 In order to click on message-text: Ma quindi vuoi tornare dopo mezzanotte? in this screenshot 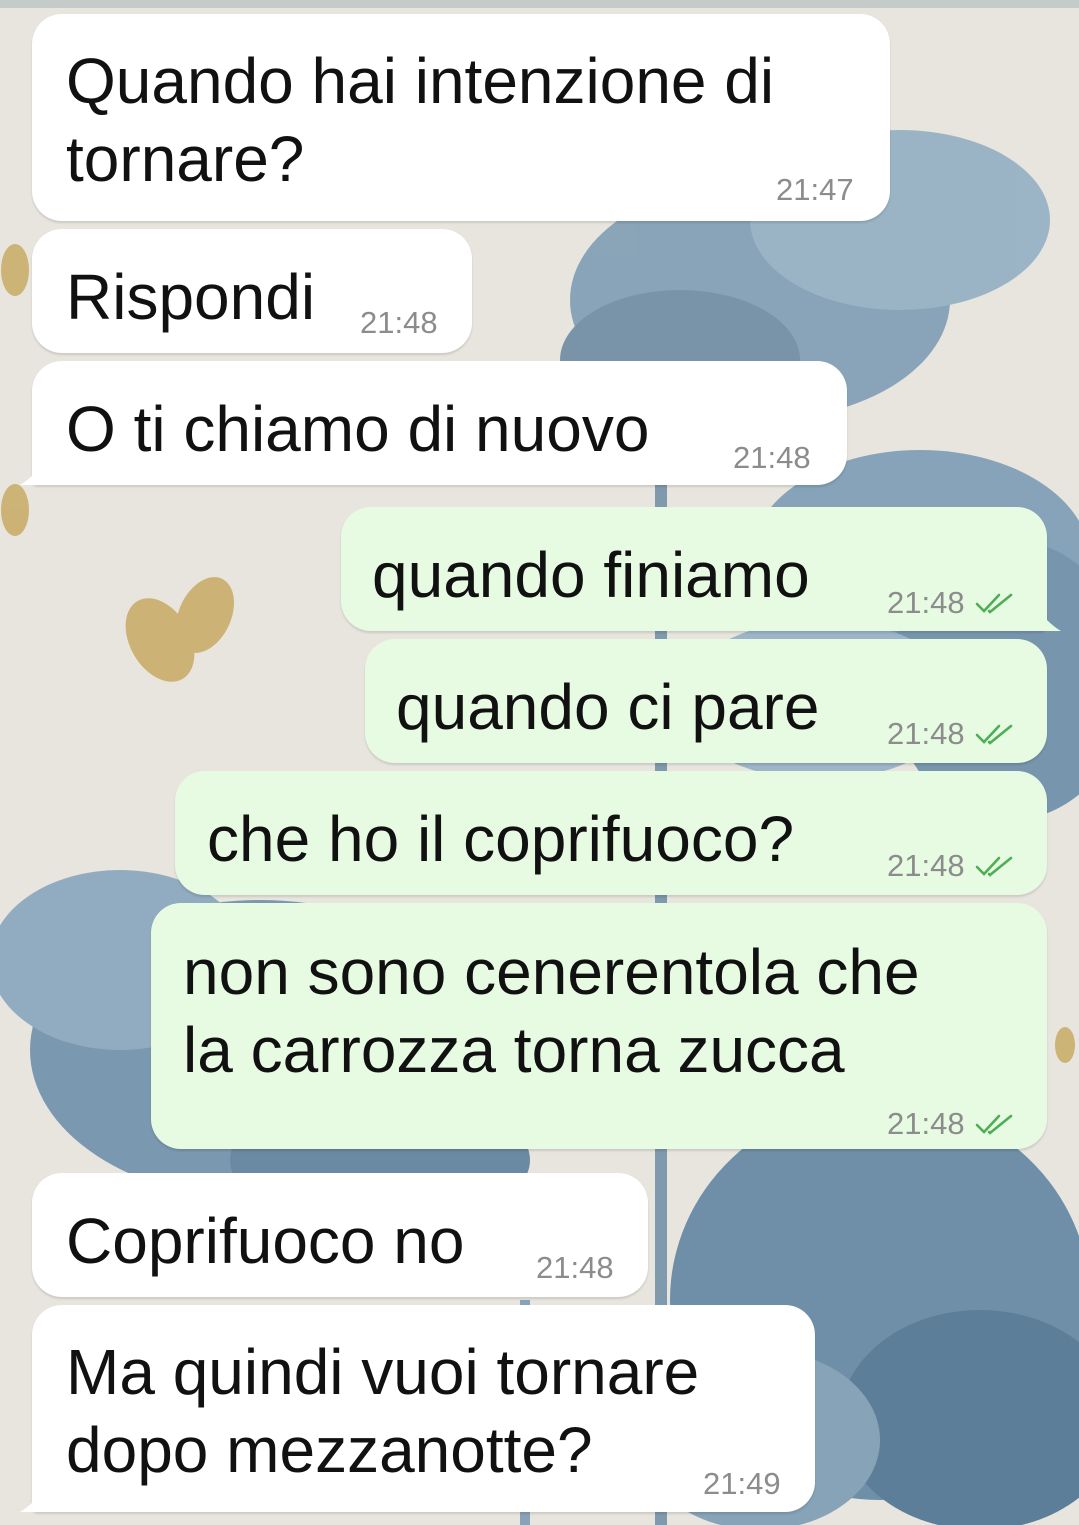, I will do `click(383, 1411)`.